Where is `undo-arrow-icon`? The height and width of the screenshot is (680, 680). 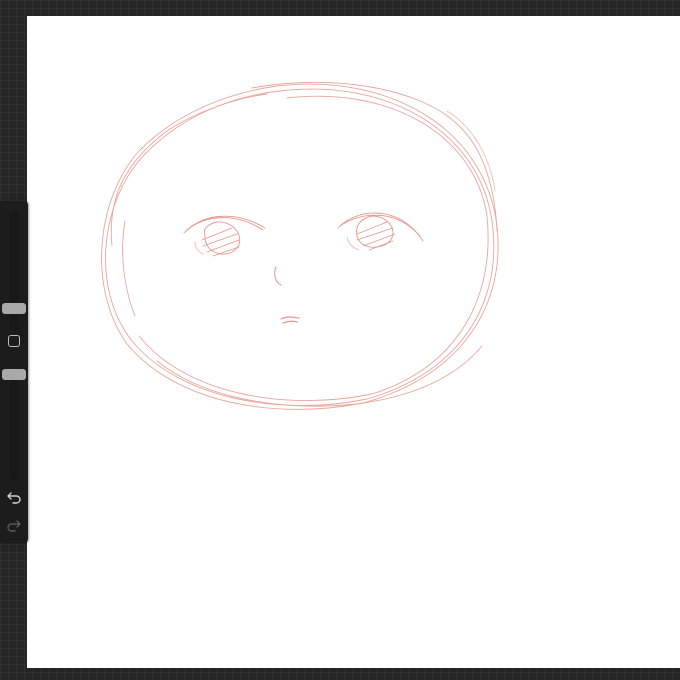
undo-arrow-icon is located at coordinates (14, 498).